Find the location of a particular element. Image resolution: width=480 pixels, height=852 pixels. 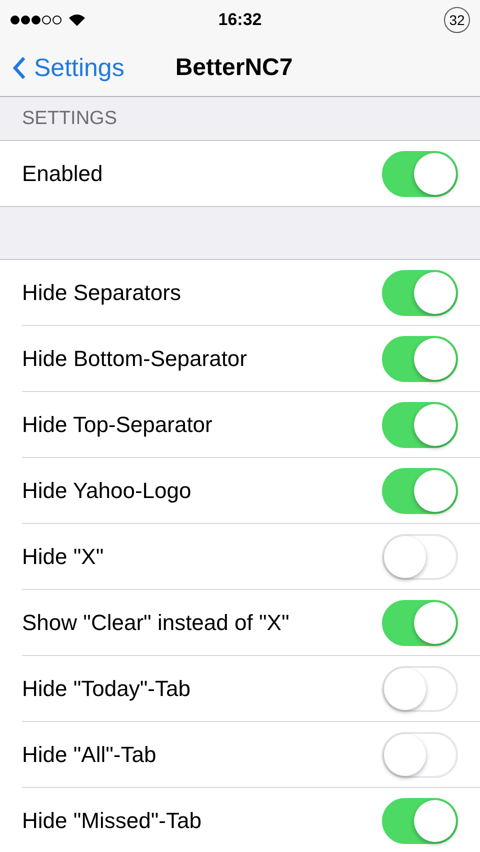

section-header: SETTINGS is located at coordinates (70, 119).